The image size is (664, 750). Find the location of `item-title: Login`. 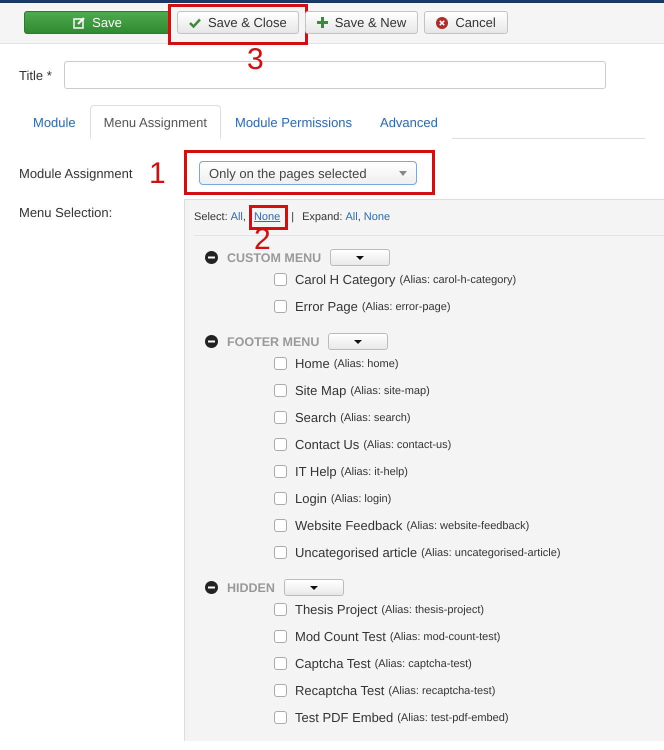

item-title: Login is located at coordinates (311, 498).